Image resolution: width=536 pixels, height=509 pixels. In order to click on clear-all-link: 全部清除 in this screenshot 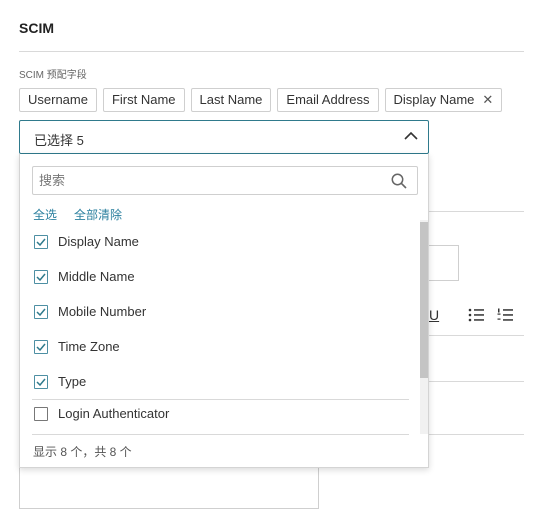, I will do `click(98, 214)`.